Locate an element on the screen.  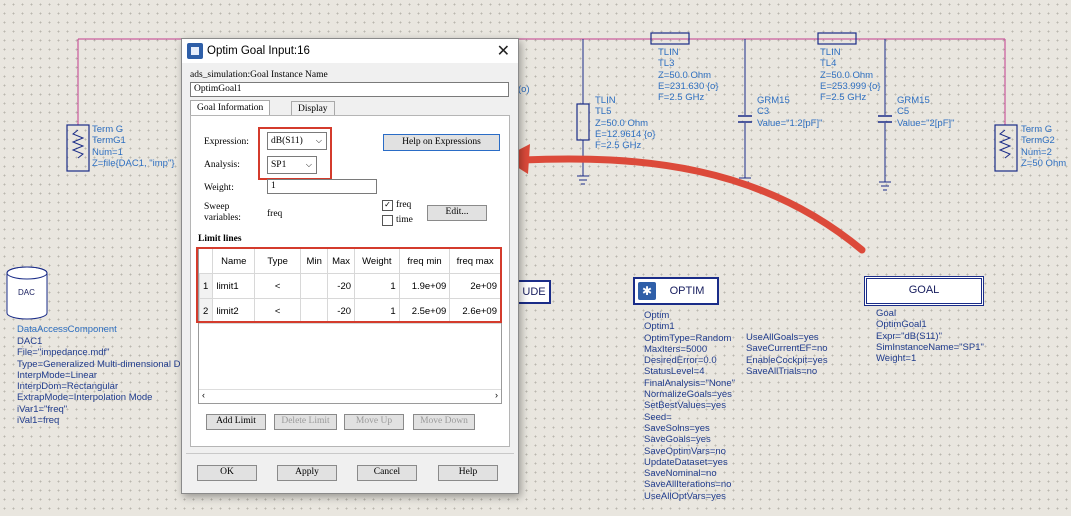
help-button: Help is located at coordinates (468, 473).